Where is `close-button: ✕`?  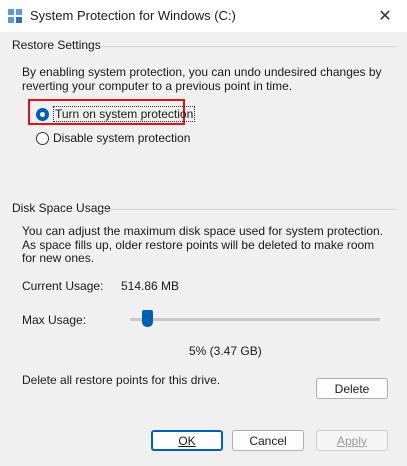
close-button: ✕ is located at coordinates (385, 16).